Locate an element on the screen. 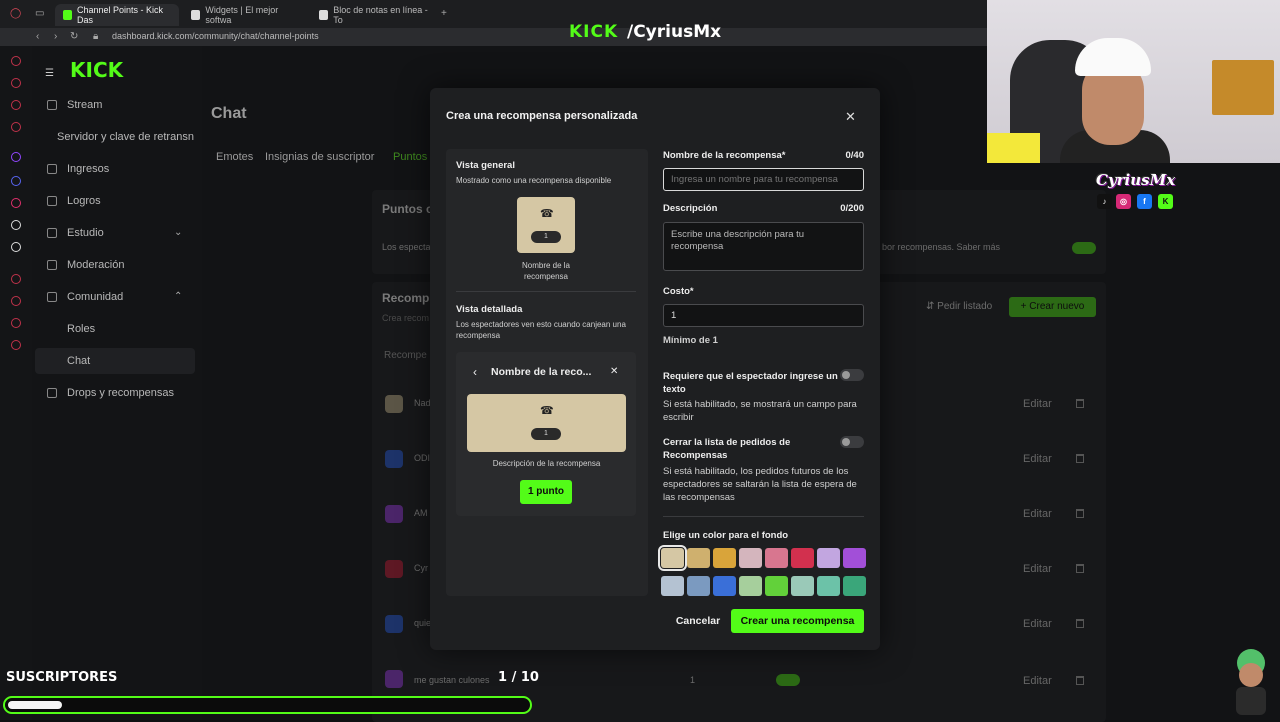  sidebar-item-stream: Stream is located at coordinates (74, 105).